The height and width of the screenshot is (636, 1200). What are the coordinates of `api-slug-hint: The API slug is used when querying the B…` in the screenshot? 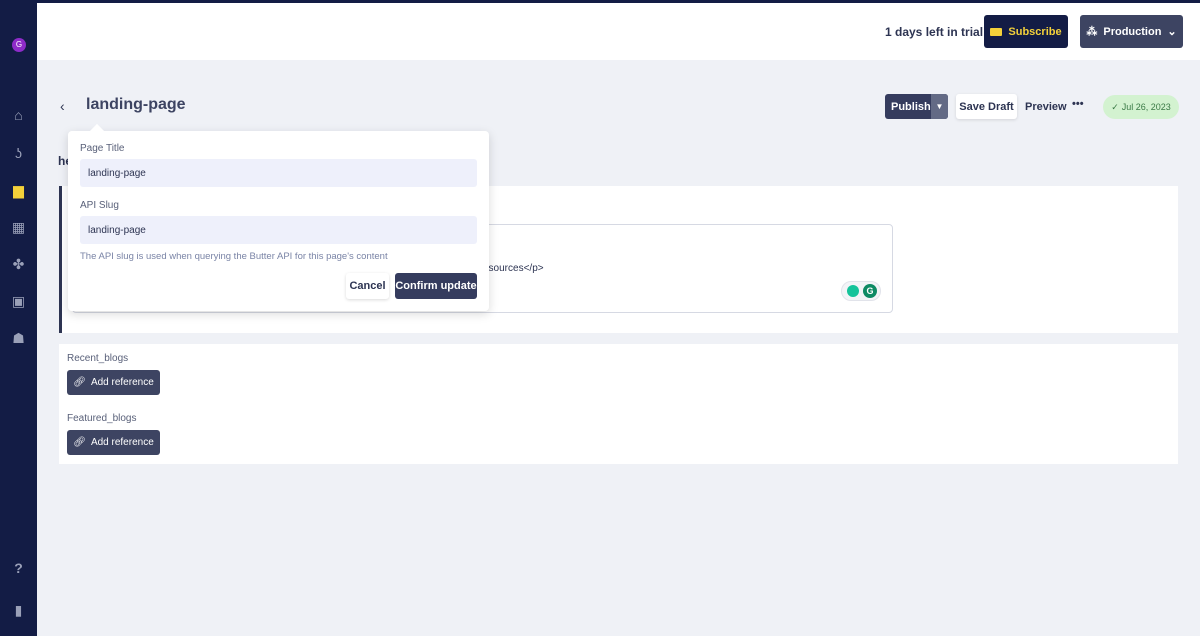 It's located at (234, 256).